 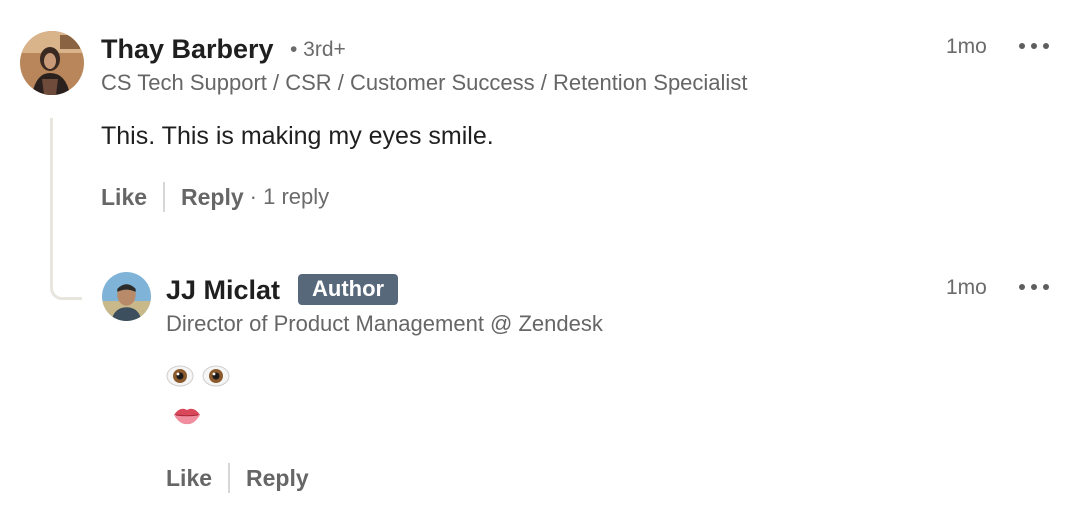 What do you see at coordinates (966, 287) in the screenshot?
I see `reply-timestamp: 1mo` at bounding box center [966, 287].